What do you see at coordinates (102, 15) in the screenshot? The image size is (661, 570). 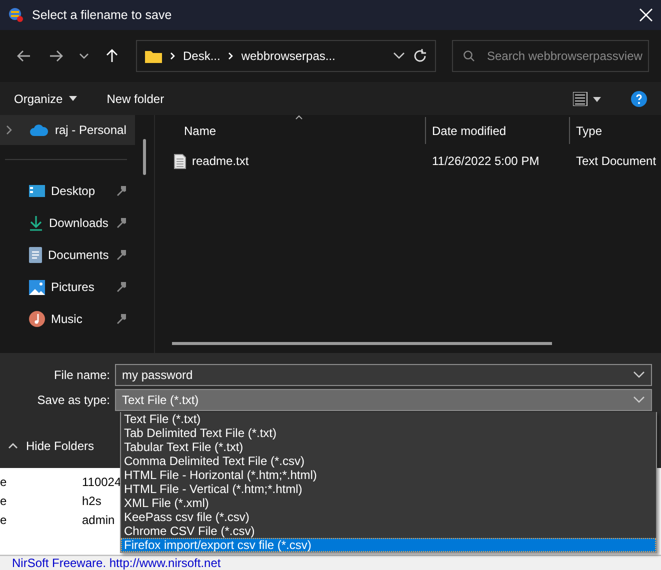 I see `window-title: Select a filename to save` at bounding box center [102, 15].